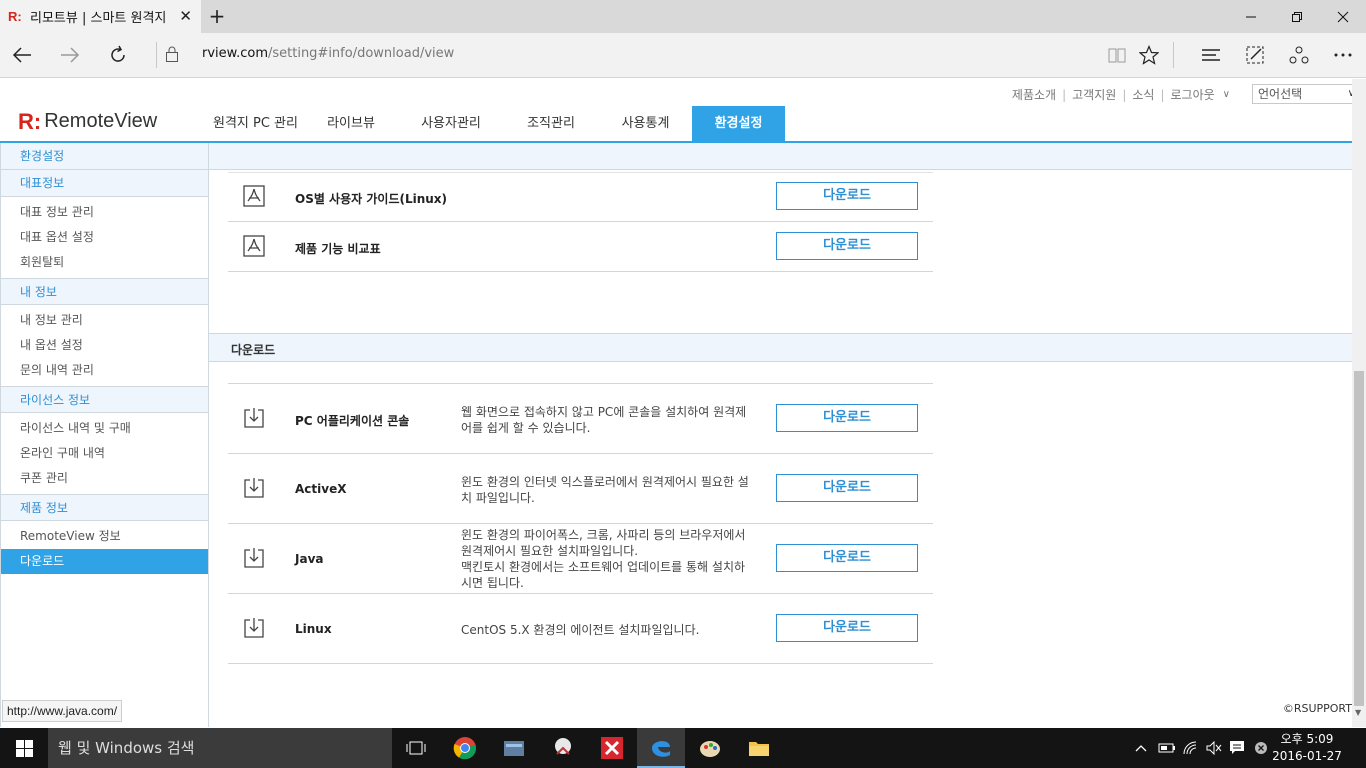 The height and width of the screenshot is (768, 1366). Describe the element at coordinates (104, 156) in the screenshot. I see `sidebar-title: 환경설정` at that location.